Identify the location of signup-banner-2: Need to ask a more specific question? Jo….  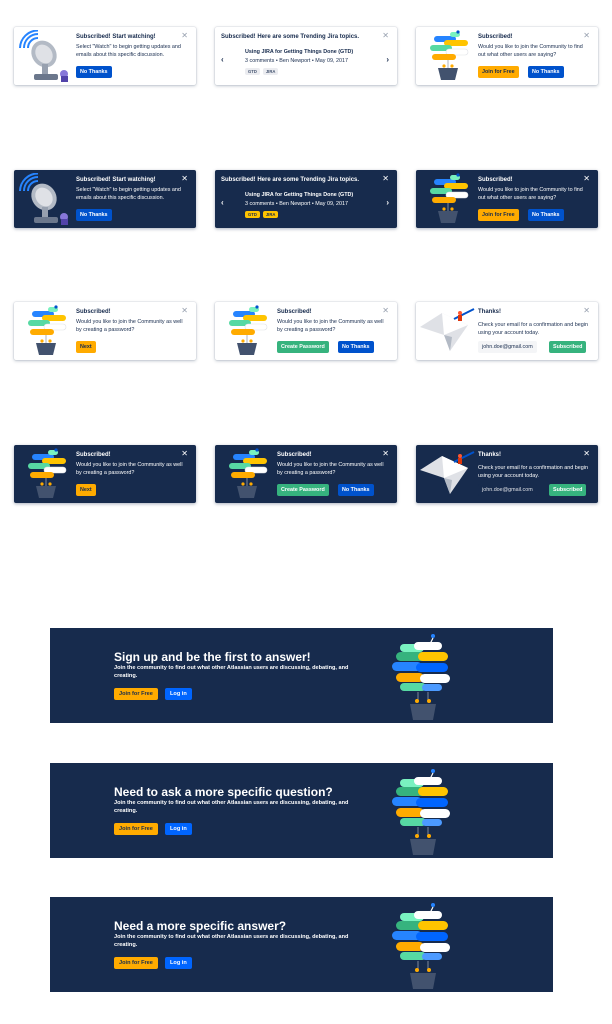
(301, 810).